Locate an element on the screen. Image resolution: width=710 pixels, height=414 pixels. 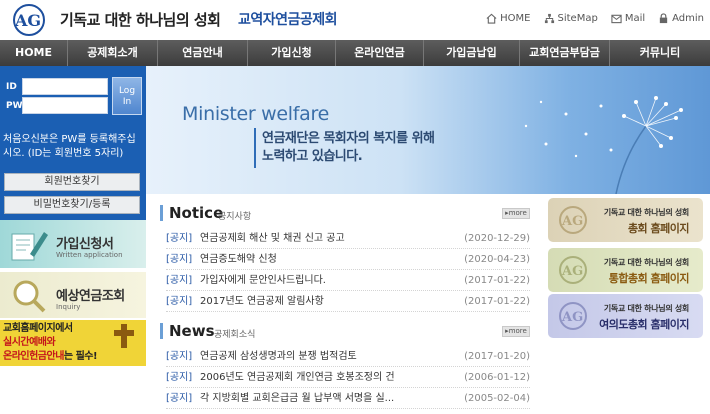
news-header: News 공제회소식 ▸more is located at coordinates (346, 326).